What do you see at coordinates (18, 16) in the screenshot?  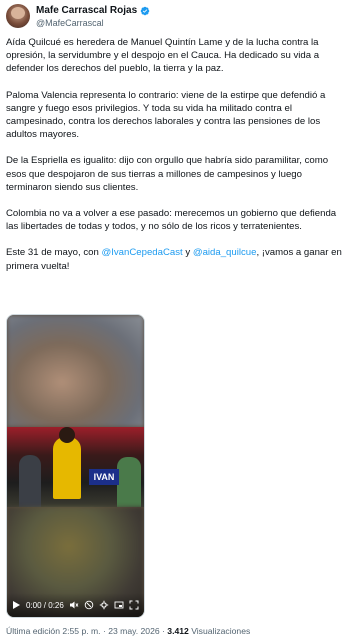 I see `avatar` at bounding box center [18, 16].